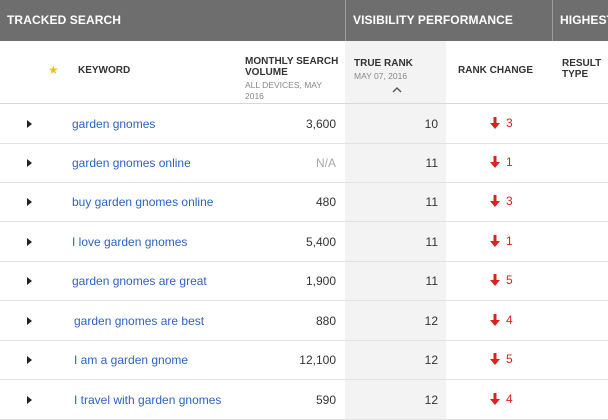 The image size is (608, 420). I want to click on chevron-up-icon, so click(397, 90).